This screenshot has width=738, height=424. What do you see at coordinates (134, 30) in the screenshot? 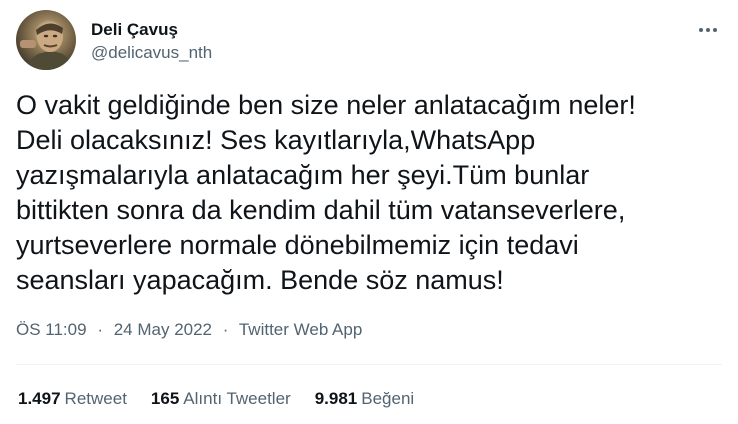
I see `author-name: Deli Çavuş` at bounding box center [134, 30].